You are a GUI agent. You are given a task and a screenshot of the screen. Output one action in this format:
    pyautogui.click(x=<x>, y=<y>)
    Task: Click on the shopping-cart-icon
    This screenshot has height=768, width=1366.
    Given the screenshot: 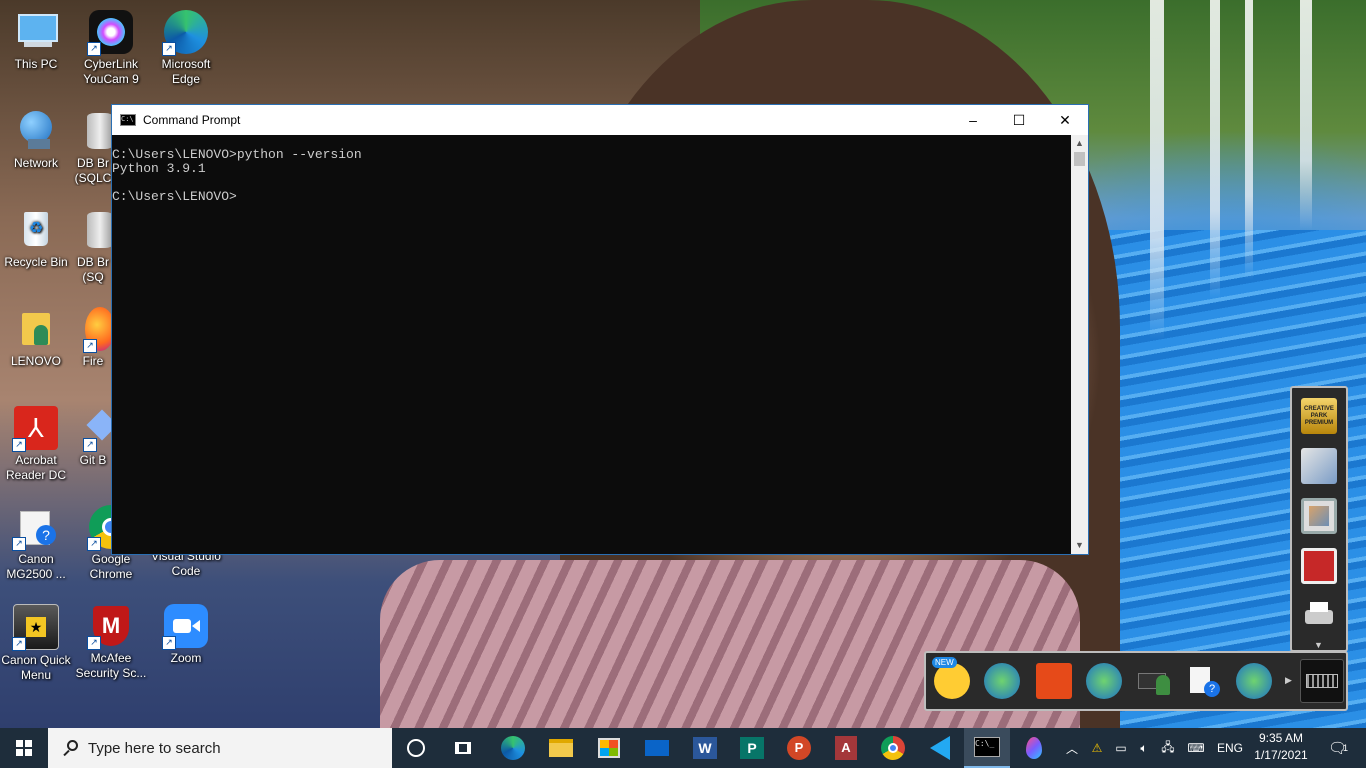 What is the action you would take?
    pyautogui.click(x=1104, y=681)
    